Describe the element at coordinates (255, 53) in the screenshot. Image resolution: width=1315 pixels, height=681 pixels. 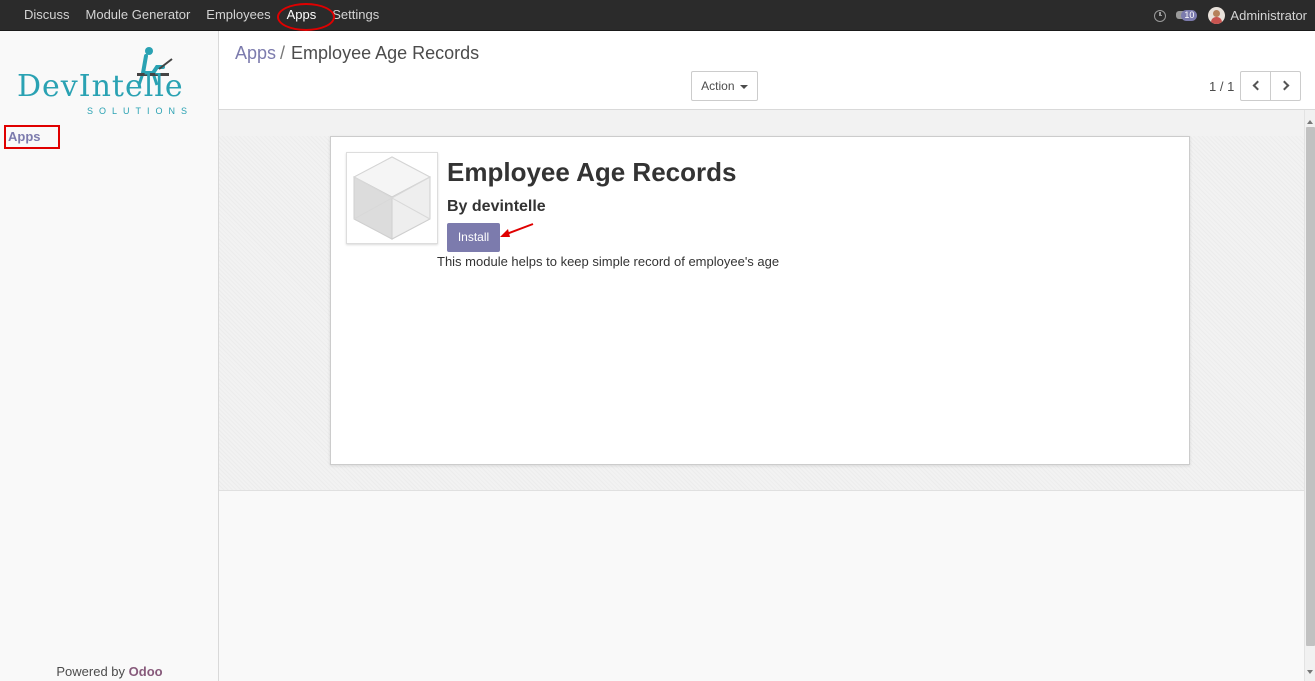
I see `breadcrumb-apps-link: Apps` at that location.